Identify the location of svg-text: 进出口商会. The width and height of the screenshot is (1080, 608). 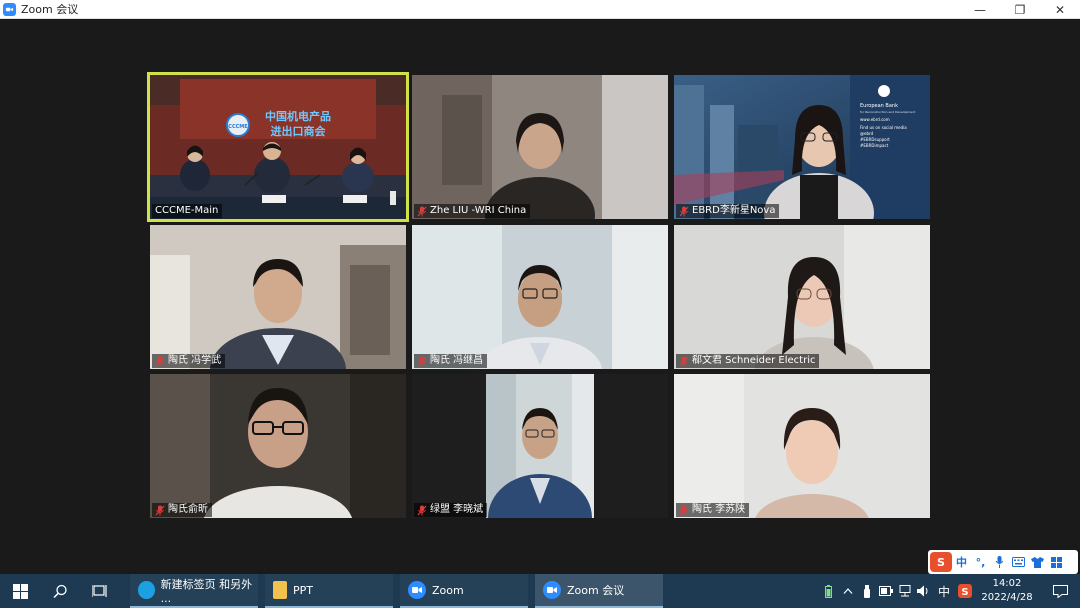
(299, 131).